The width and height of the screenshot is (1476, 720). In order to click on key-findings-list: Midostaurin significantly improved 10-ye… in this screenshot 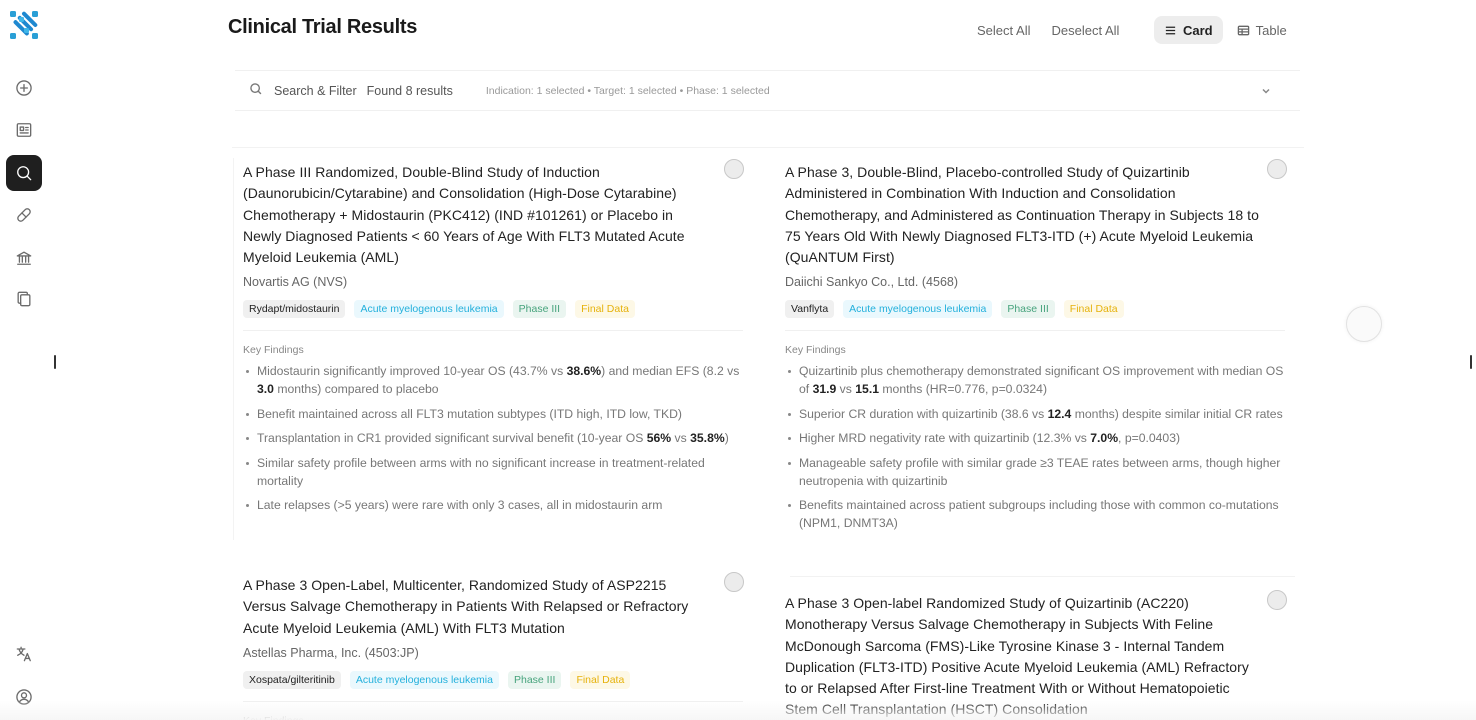, I will do `click(493, 438)`.